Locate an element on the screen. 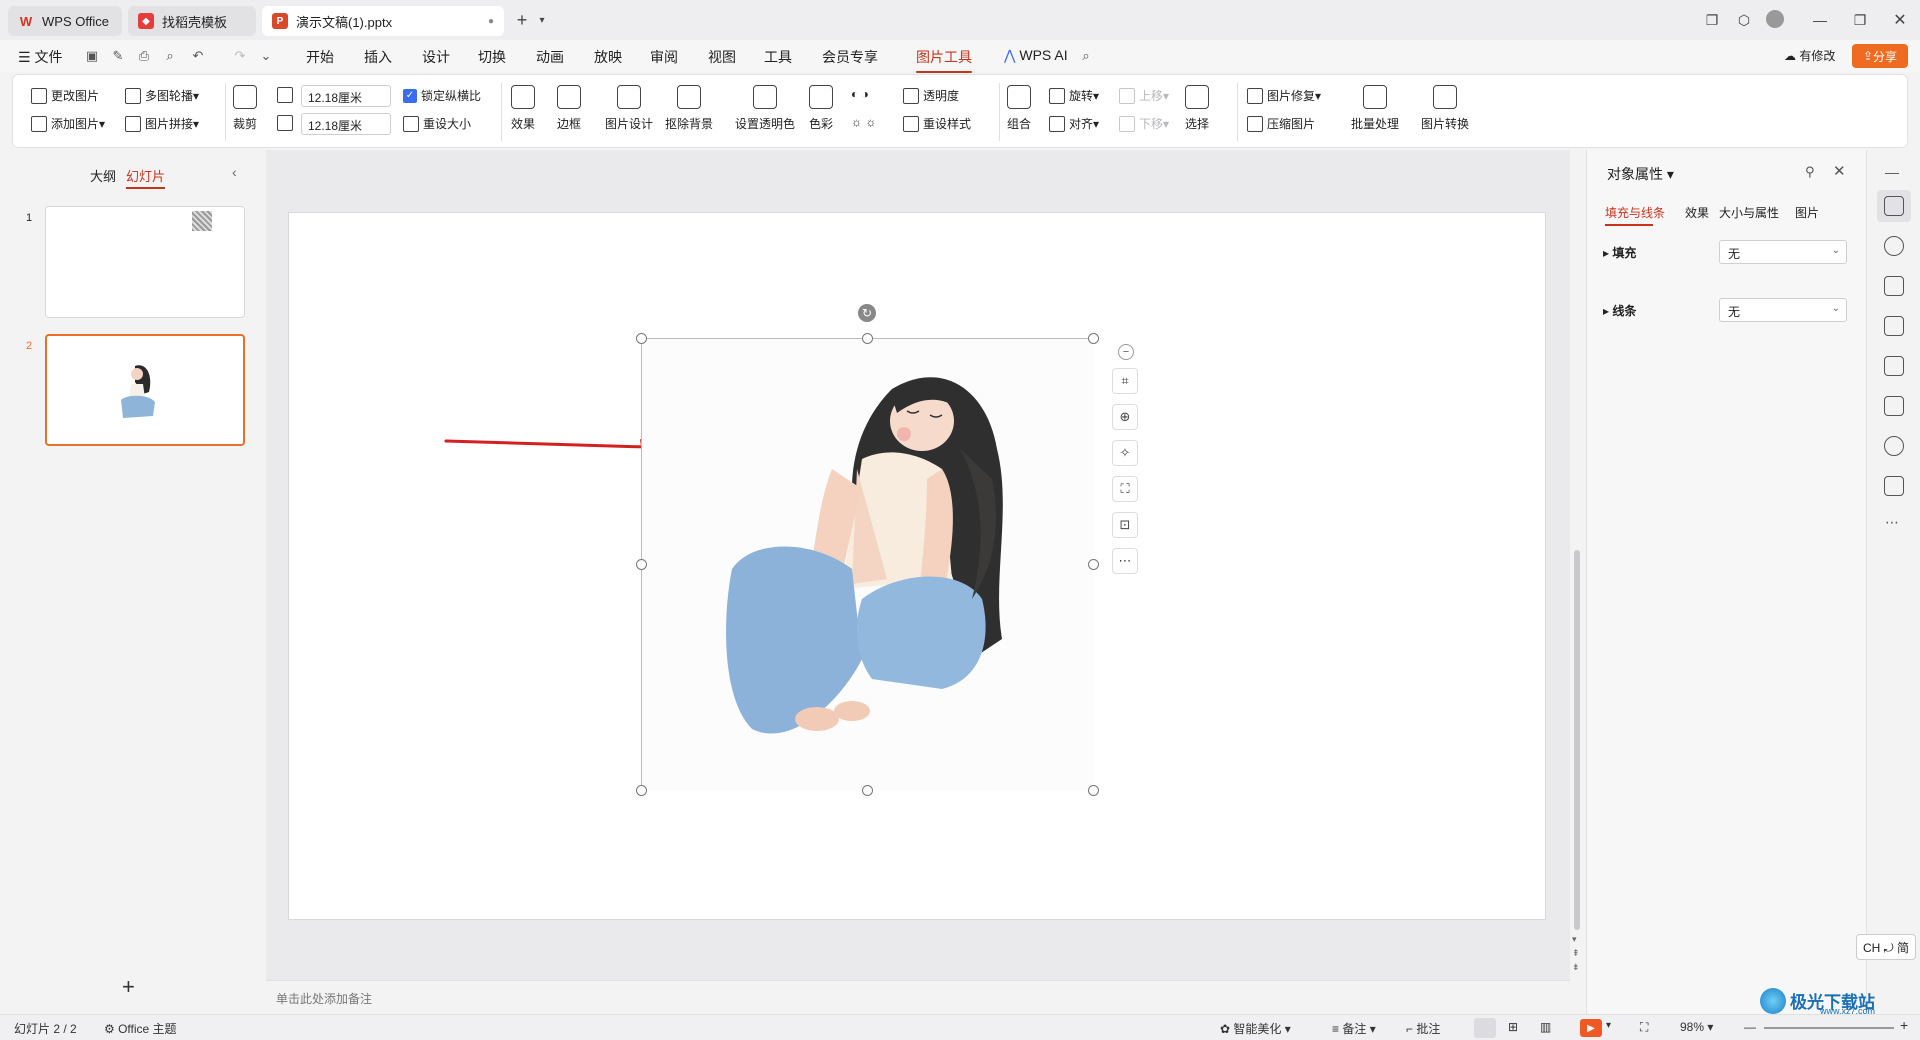  play-slideshow-icon: ▶ is located at coordinates (1591, 1028).